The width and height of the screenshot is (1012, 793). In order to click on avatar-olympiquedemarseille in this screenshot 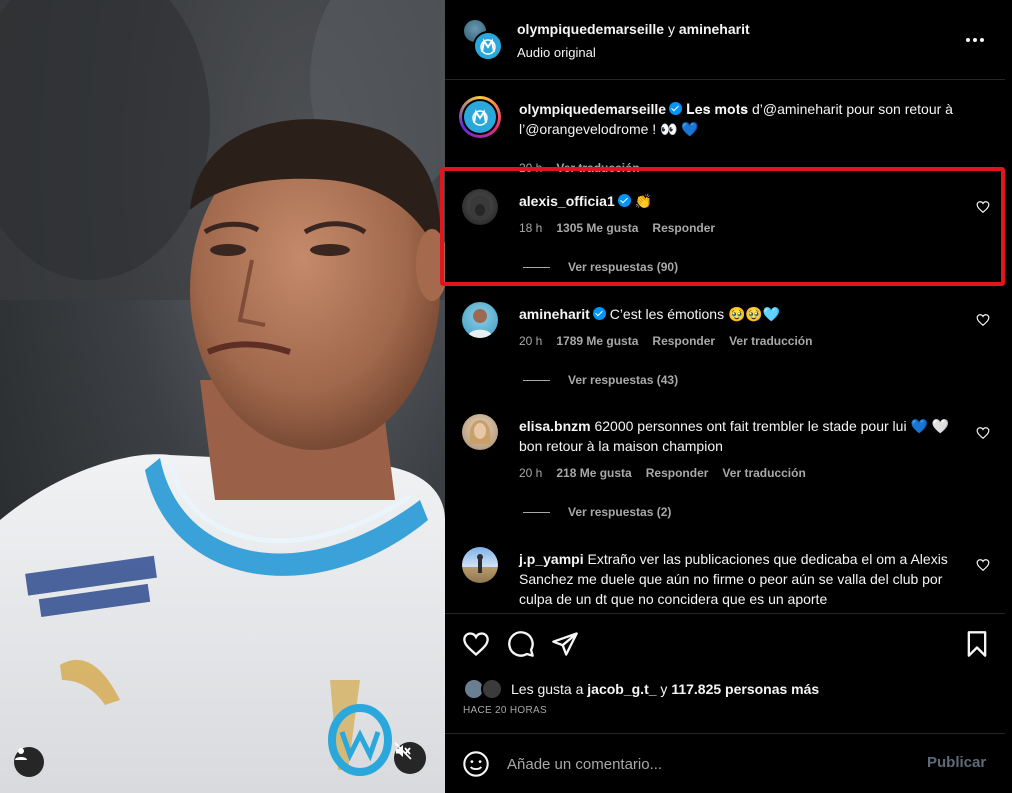, I will do `click(488, 46)`.